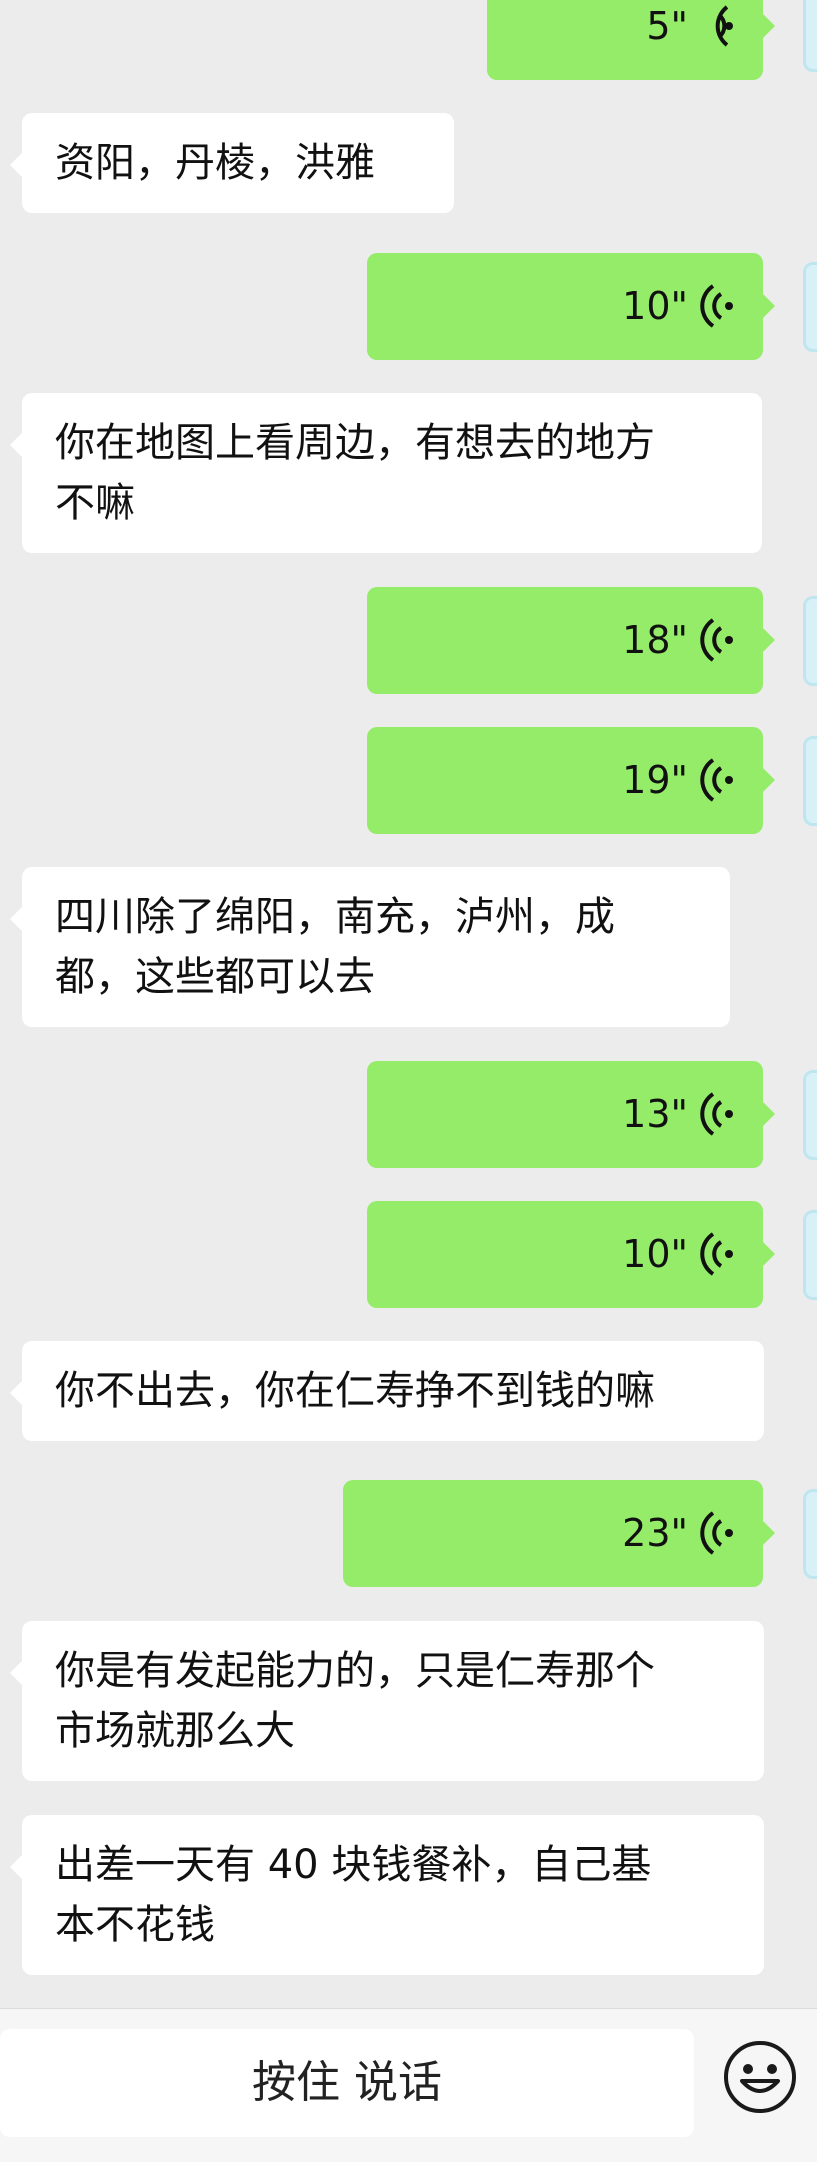 The height and width of the screenshot is (2162, 817). I want to click on chat-input-bar: 按住 说话, so click(408, 2085).